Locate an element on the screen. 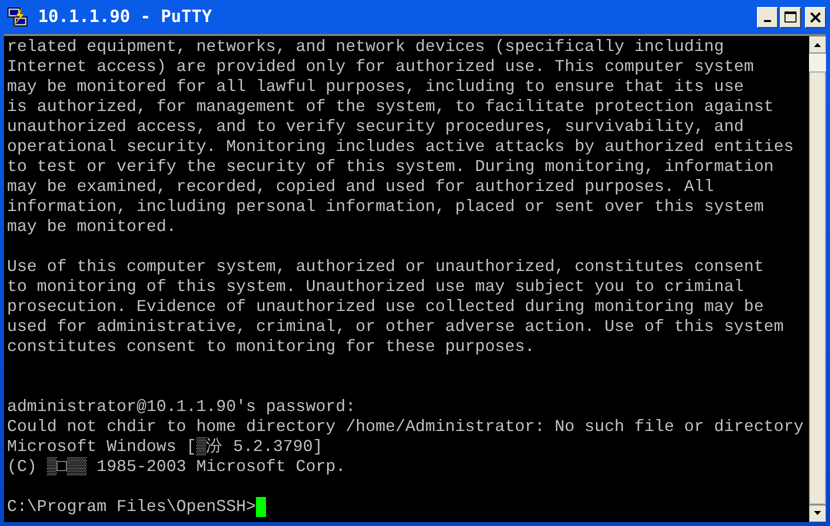  terminal-line: to test or verify the security of this system. During monitoring, information is located at coordinates (390, 167).